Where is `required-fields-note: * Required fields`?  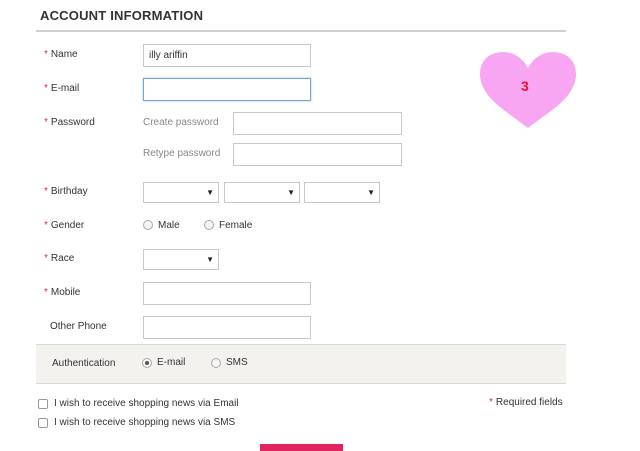 required-fields-note: * Required fields is located at coordinates (526, 402).